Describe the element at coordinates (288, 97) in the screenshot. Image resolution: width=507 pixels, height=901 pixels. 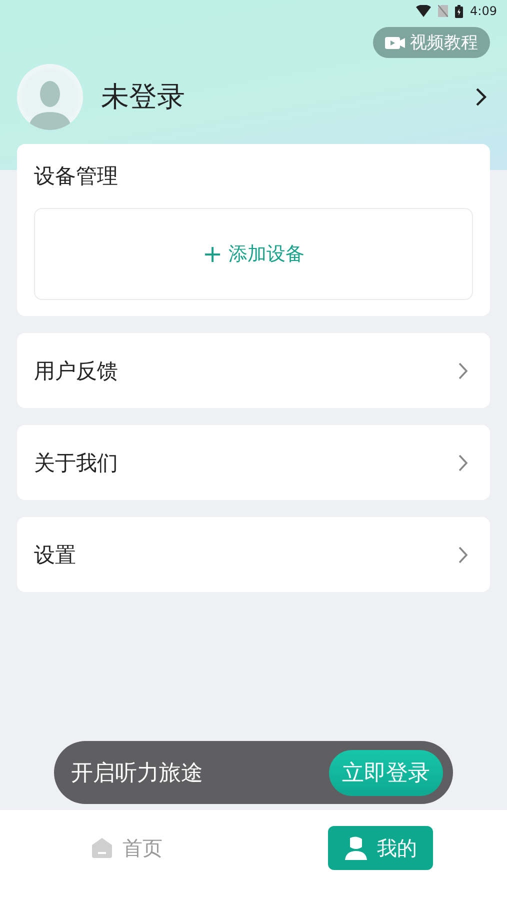
I see `login-status: 未登录` at that location.